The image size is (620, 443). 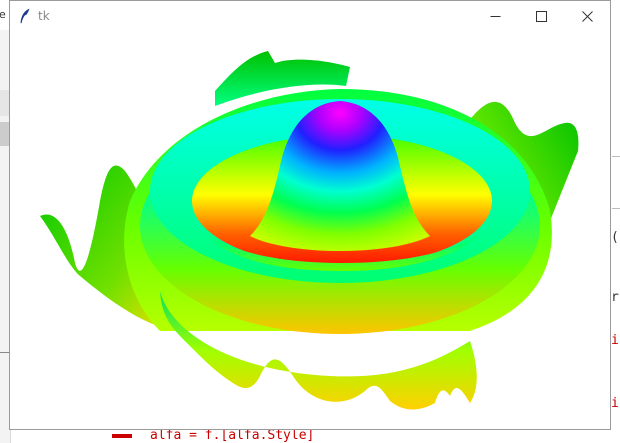 What do you see at coordinates (615, 237) in the screenshot?
I see `background-code-fragment: (` at bounding box center [615, 237].